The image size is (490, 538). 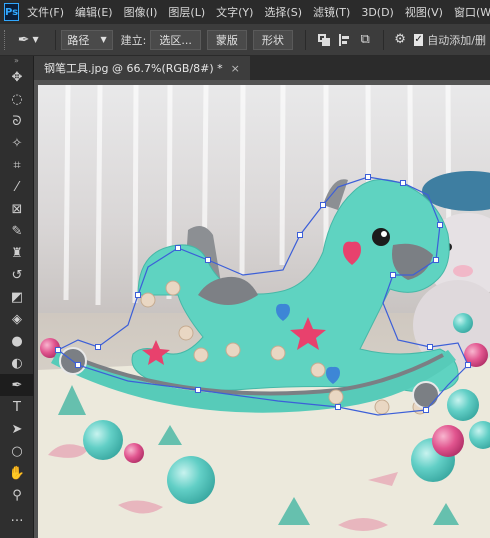 What do you see at coordinates (94, 12) in the screenshot?
I see `menu-edit: 编辑(E)` at bounding box center [94, 12].